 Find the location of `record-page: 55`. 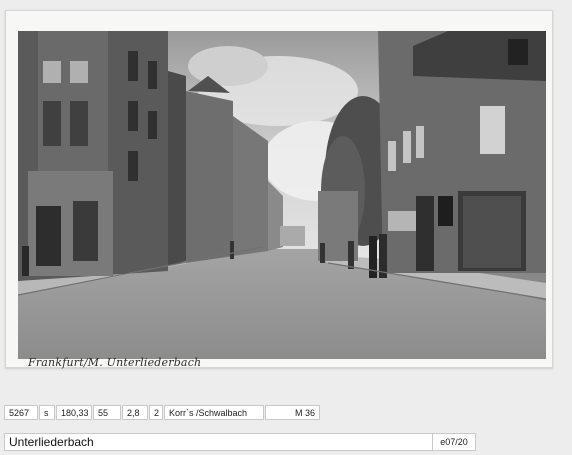

record-page: 55 is located at coordinates (107, 412).